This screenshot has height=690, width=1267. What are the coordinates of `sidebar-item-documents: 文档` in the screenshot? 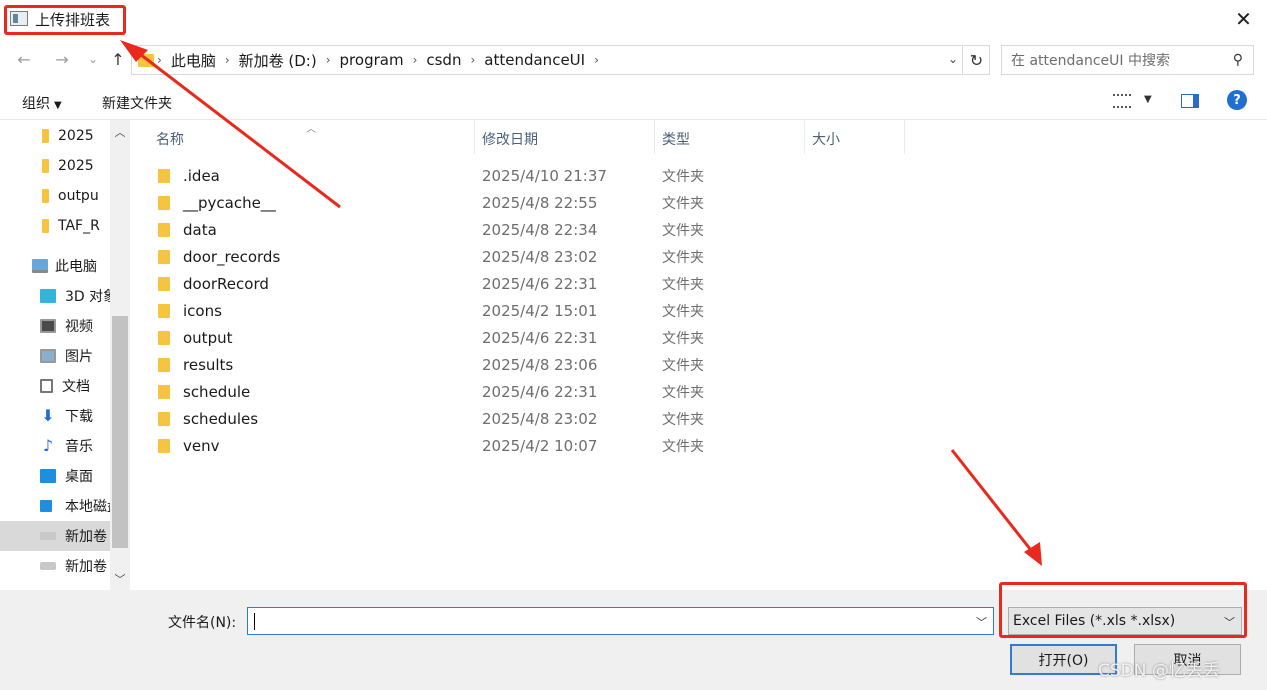 It's located at (55, 386).